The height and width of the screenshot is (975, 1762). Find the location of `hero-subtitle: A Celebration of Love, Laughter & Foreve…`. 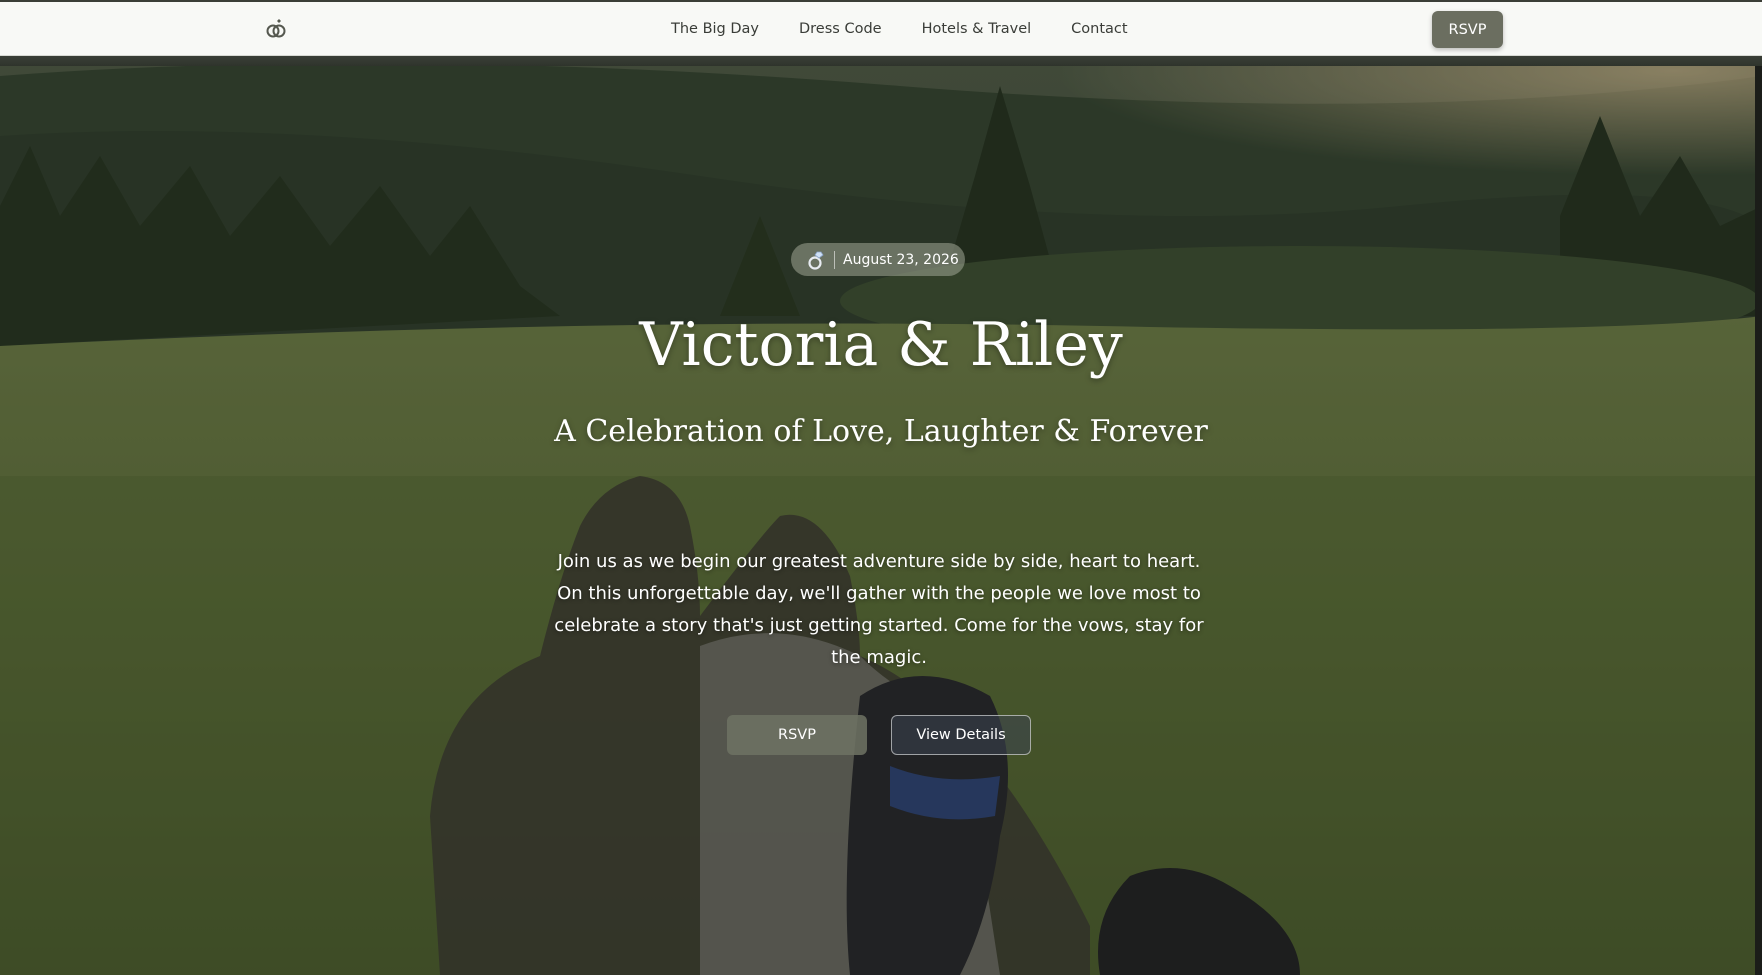

hero-subtitle: A Celebration of Love, Laughter & Foreve… is located at coordinates (881, 431).